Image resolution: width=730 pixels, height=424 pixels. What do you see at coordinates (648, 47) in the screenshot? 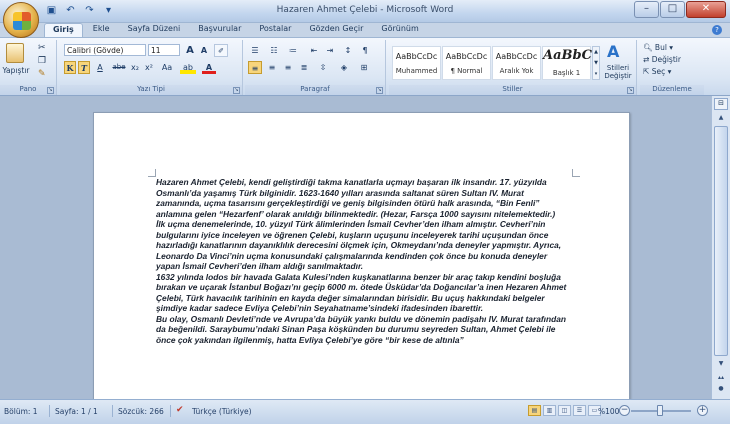
I see `find-icon: 🔍︎` at bounding box center [648, 47].